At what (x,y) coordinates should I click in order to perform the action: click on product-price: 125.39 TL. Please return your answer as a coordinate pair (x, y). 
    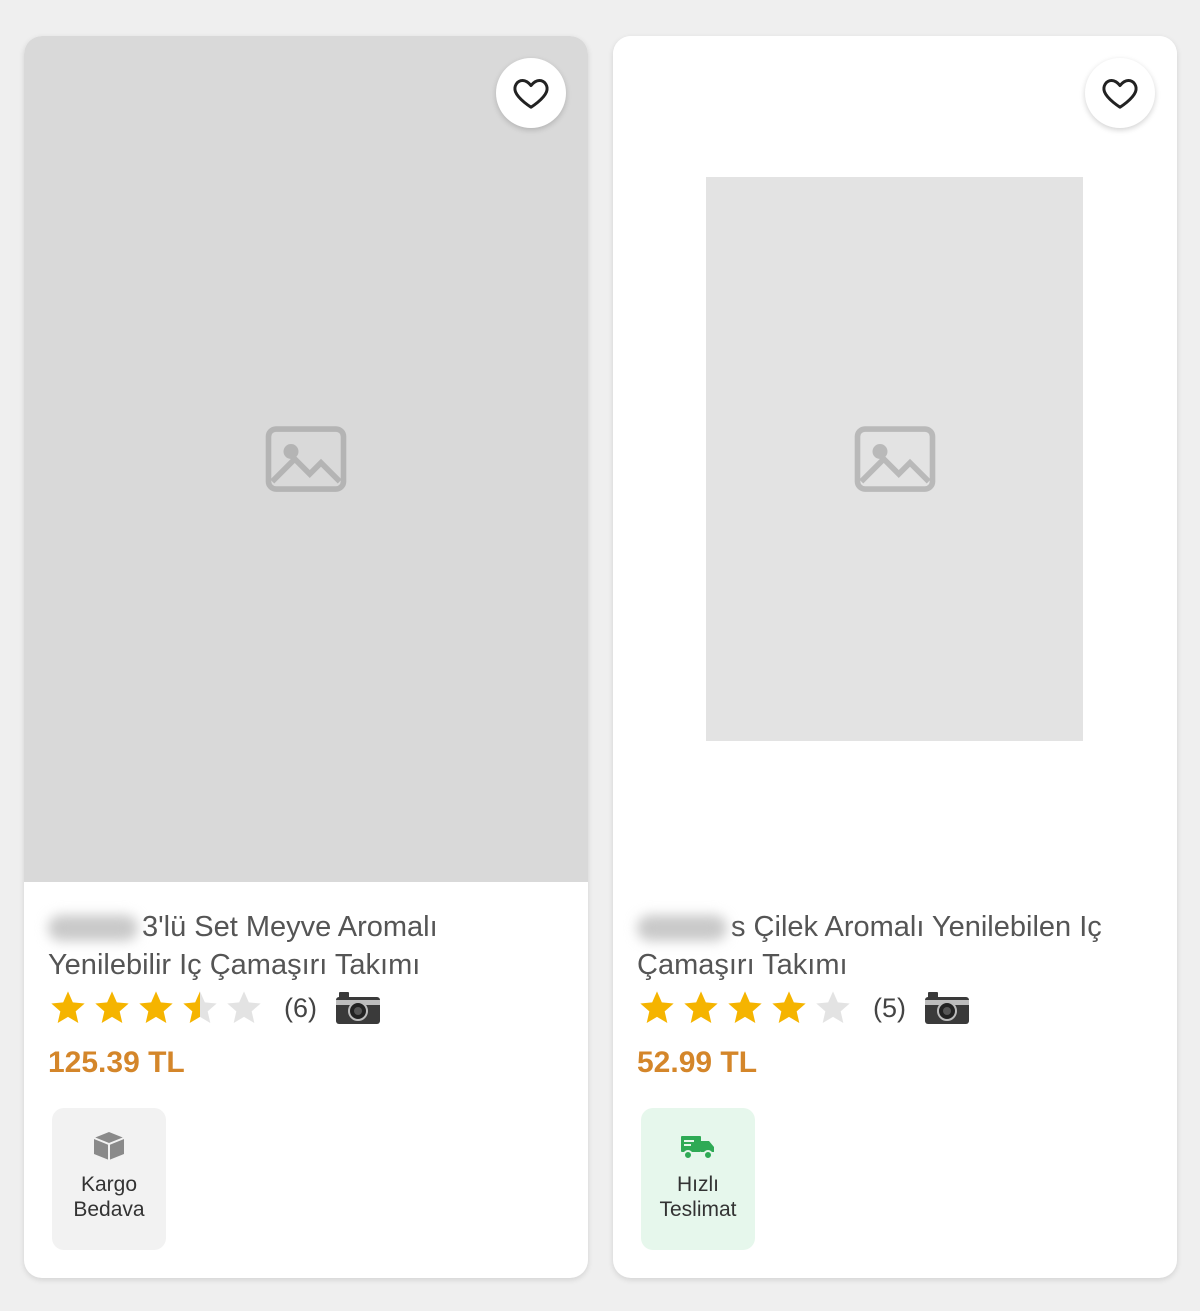
    Looking at the image, I should click on (116, 1062).